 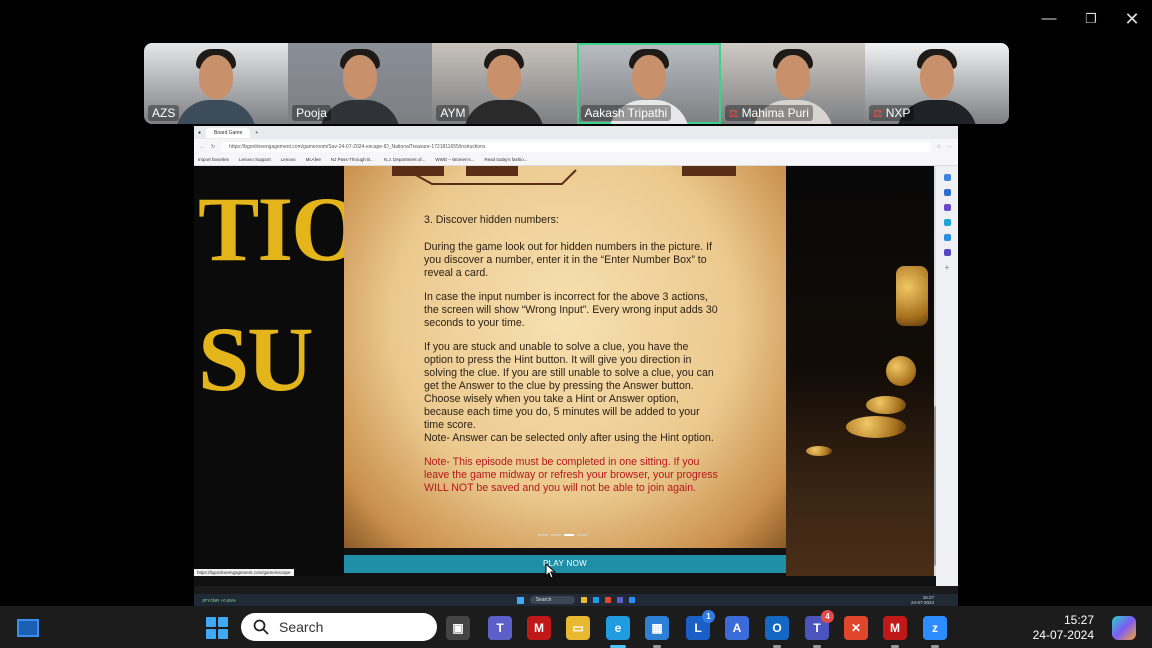 What do you see at coordinates (500, 628) in the screenshot?
I see `teams-icon: T` at bounding box center [500, 628].